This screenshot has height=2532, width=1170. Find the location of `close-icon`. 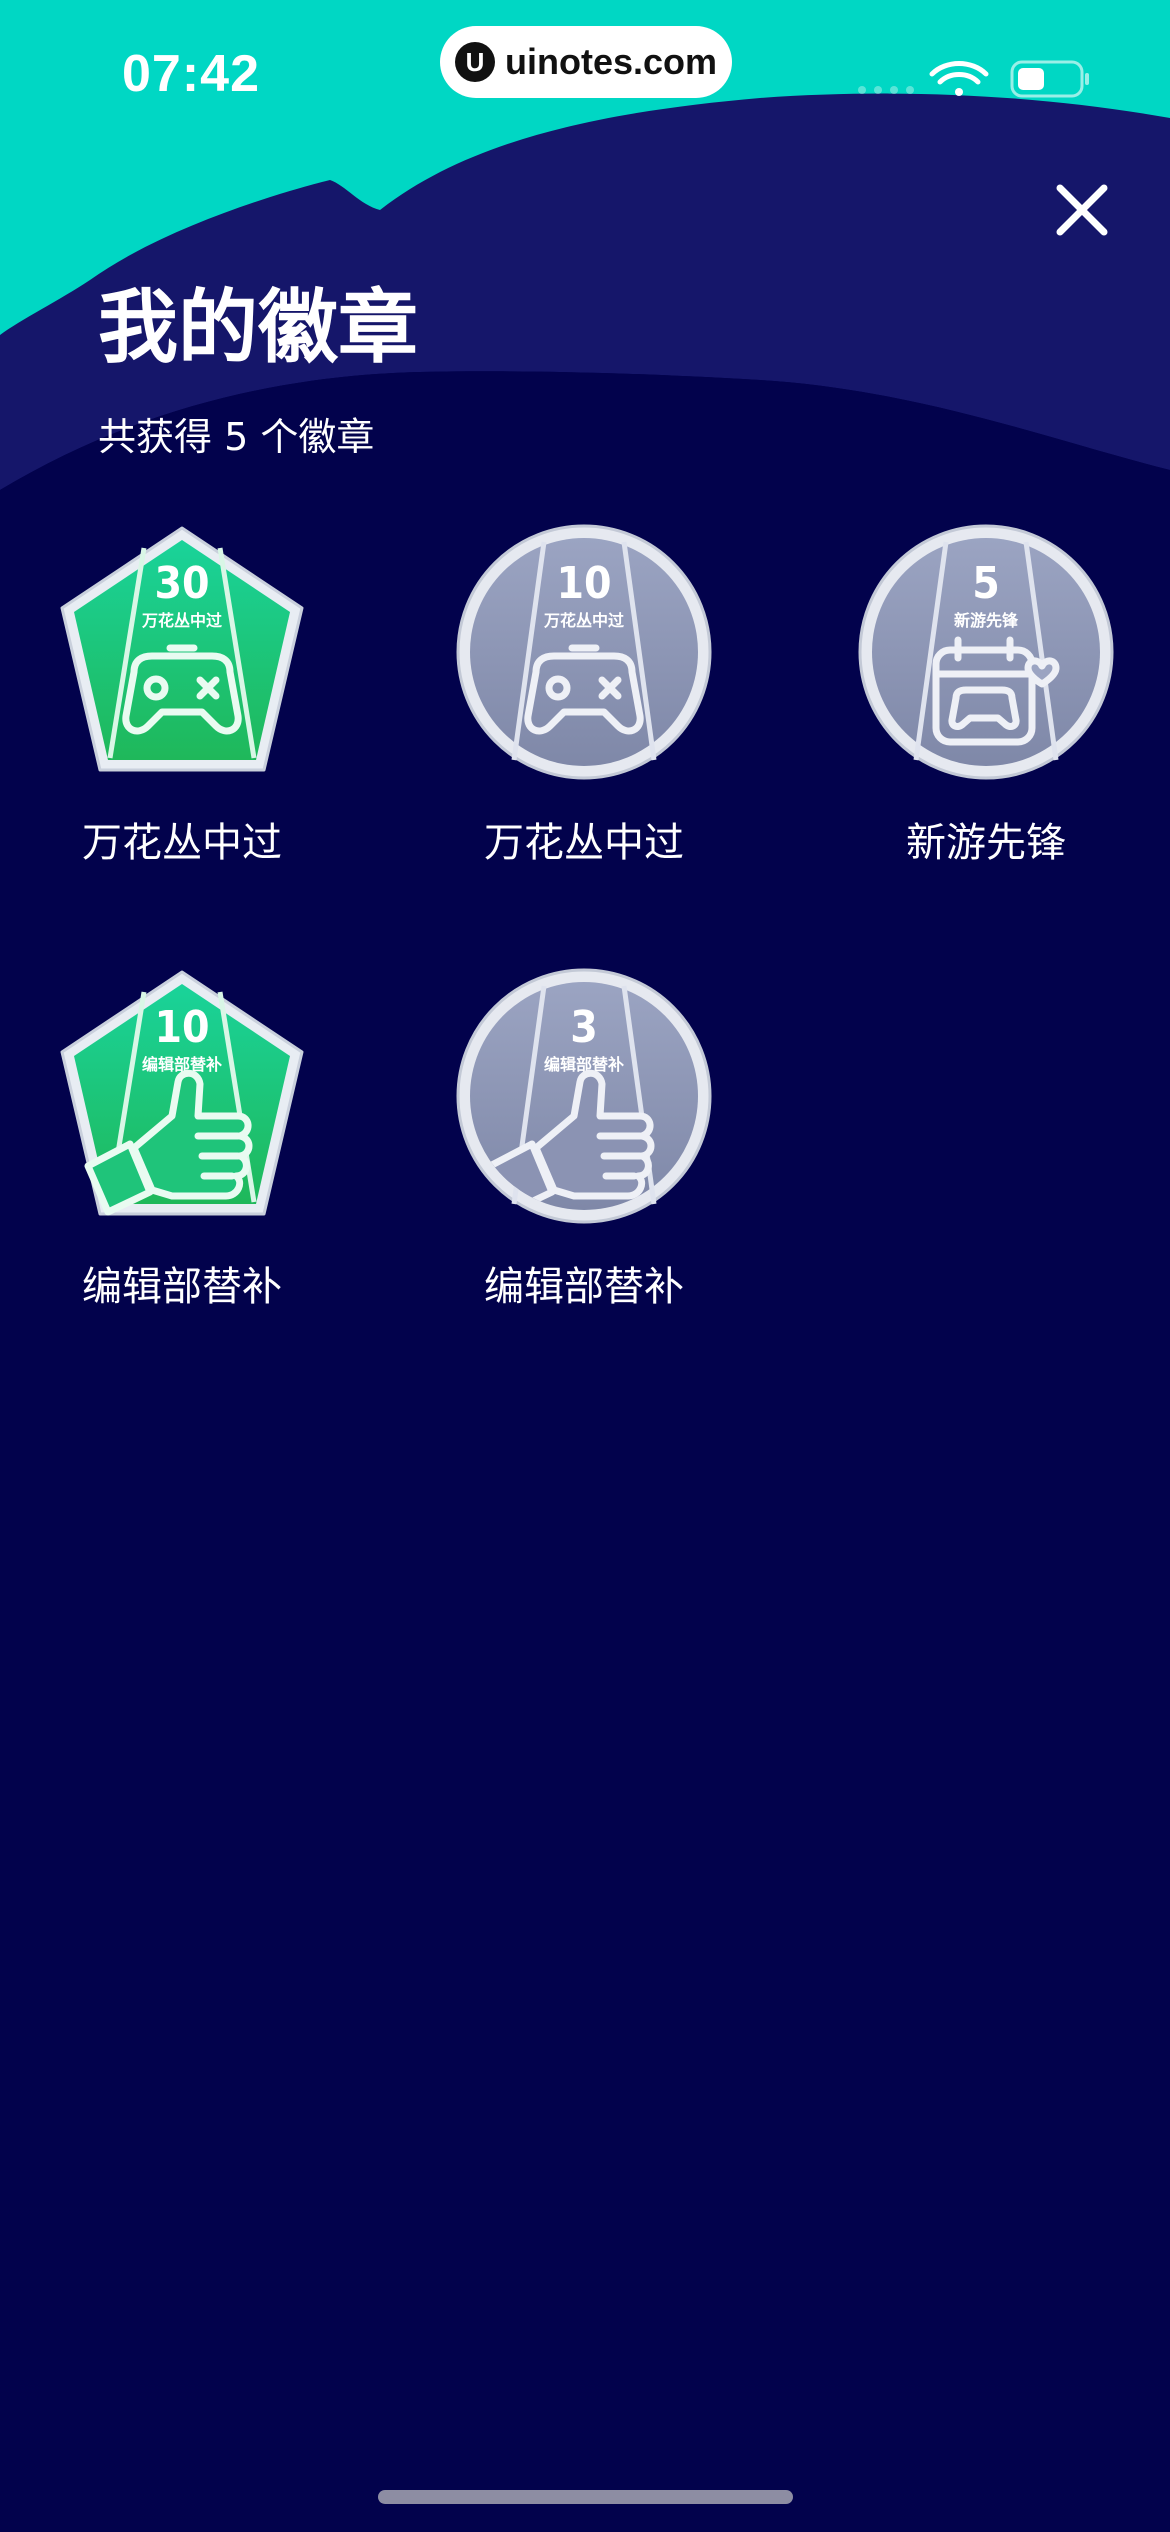

close-icon is located at coordinates (1082, 210).